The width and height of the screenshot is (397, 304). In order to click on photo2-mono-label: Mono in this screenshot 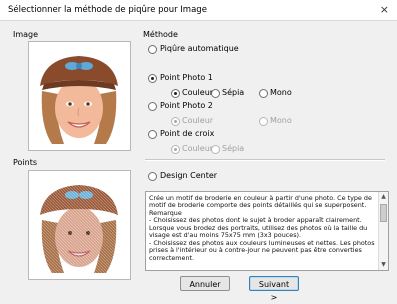, I will do `click(281, 120)`.